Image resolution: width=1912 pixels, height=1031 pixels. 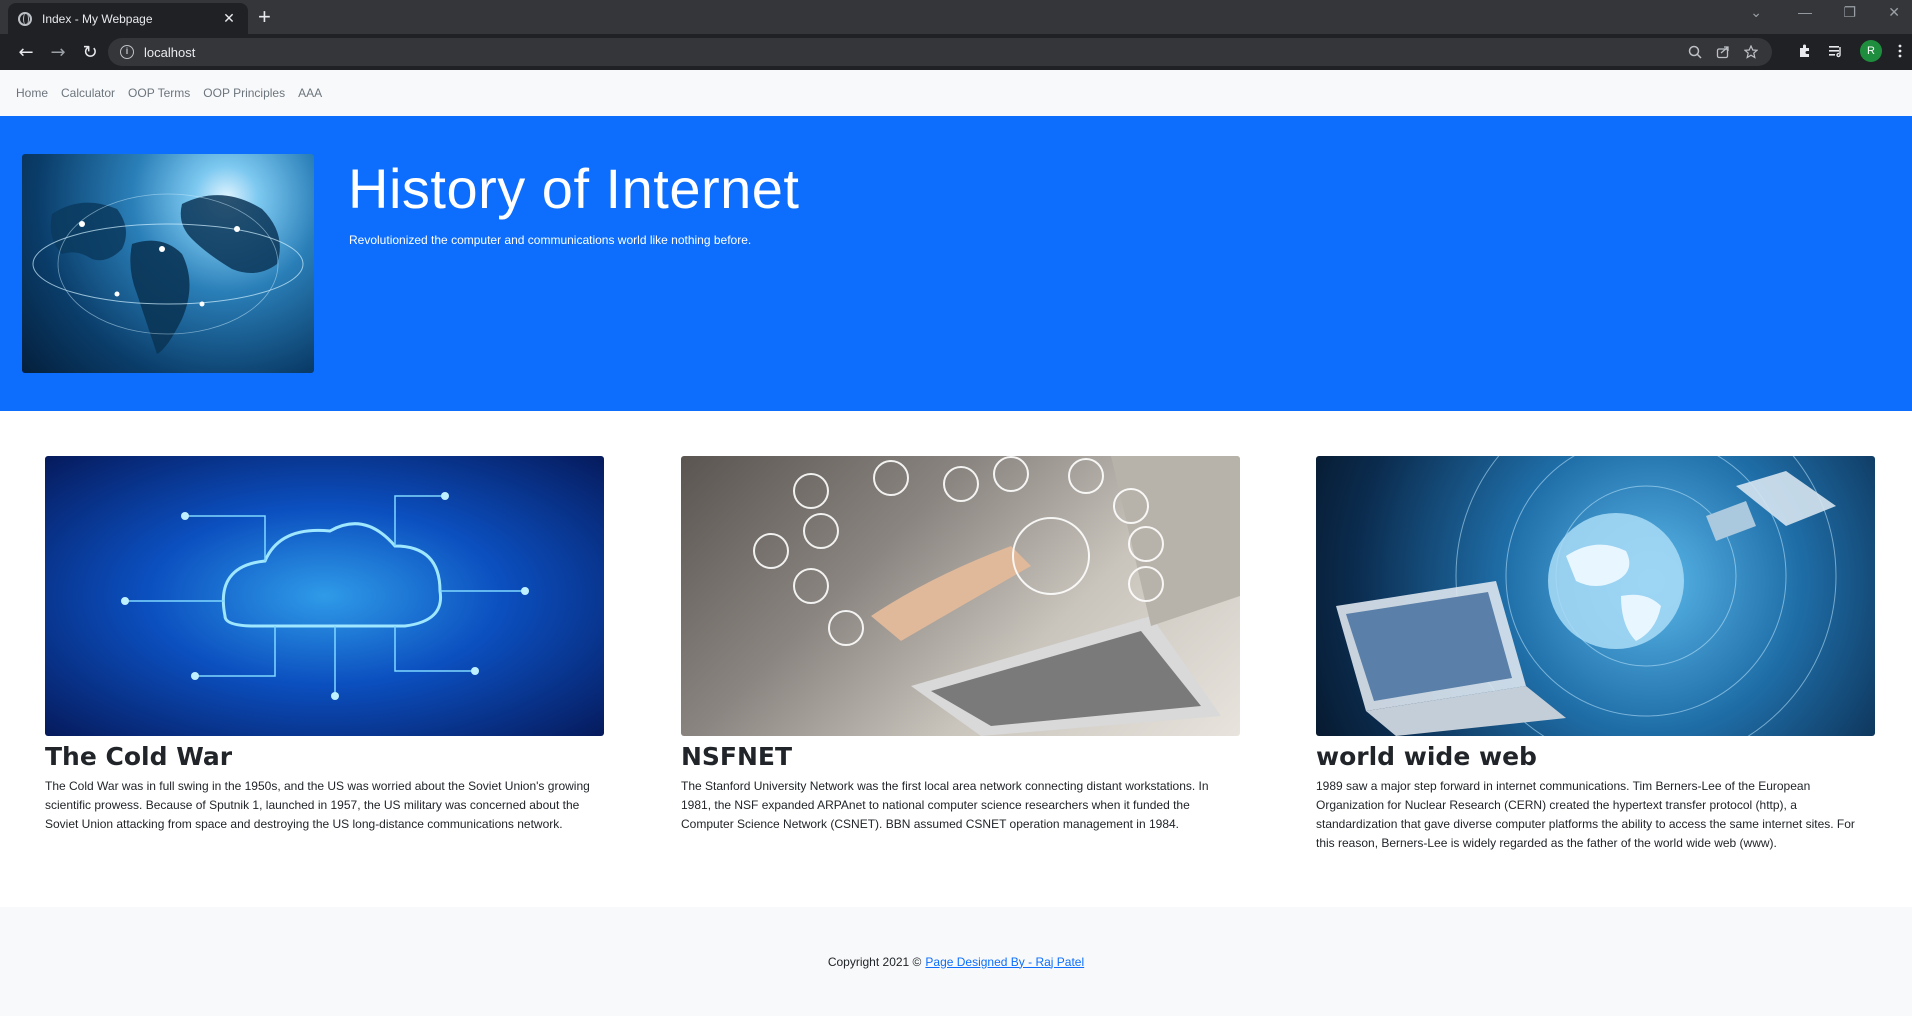 What do you see at coordinates (168, 263) in the screenshot?
I see `hero-globe-image` at bounding box center [168, 263].